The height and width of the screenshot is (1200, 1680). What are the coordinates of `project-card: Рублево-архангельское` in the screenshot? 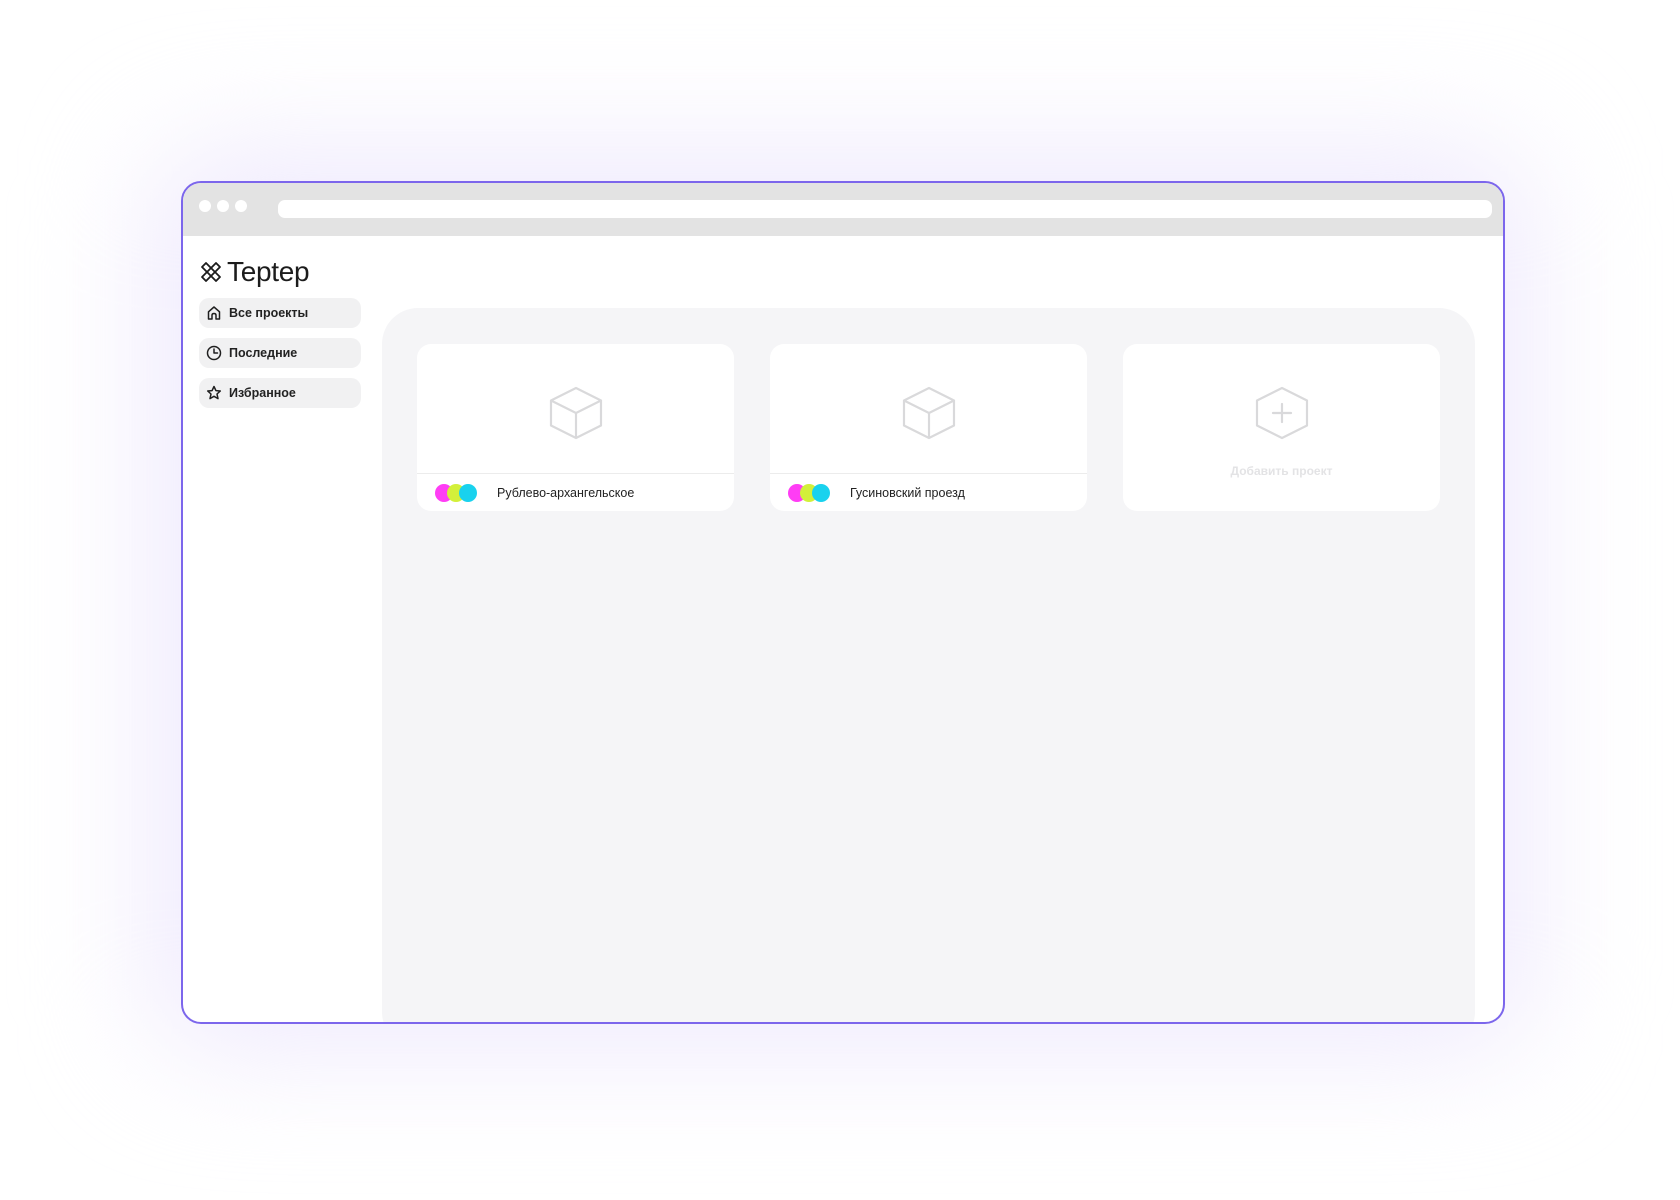 It's located at (575, 427).